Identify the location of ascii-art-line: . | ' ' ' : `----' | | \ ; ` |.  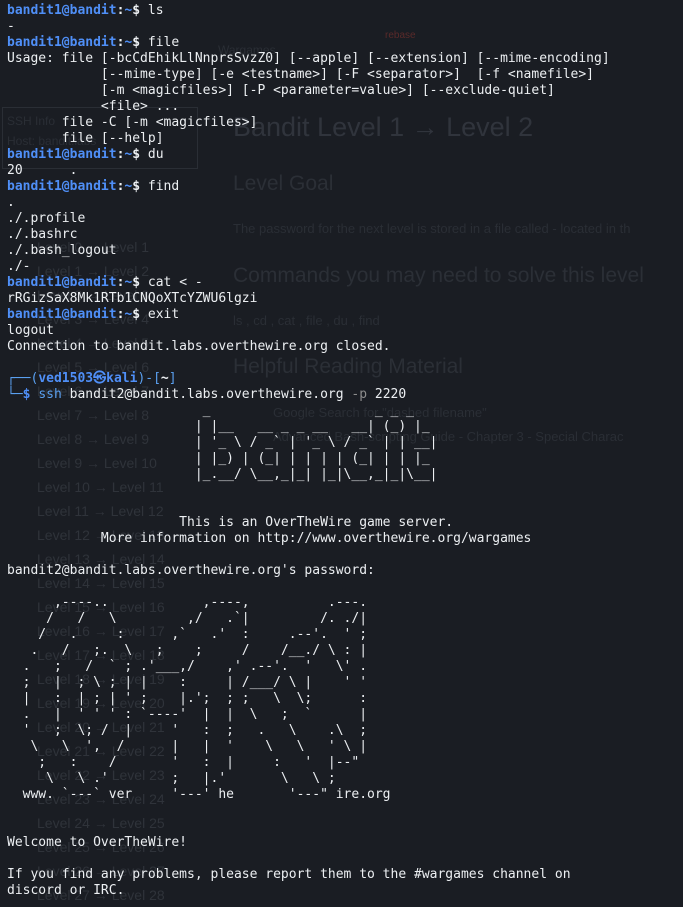
(187, 714).